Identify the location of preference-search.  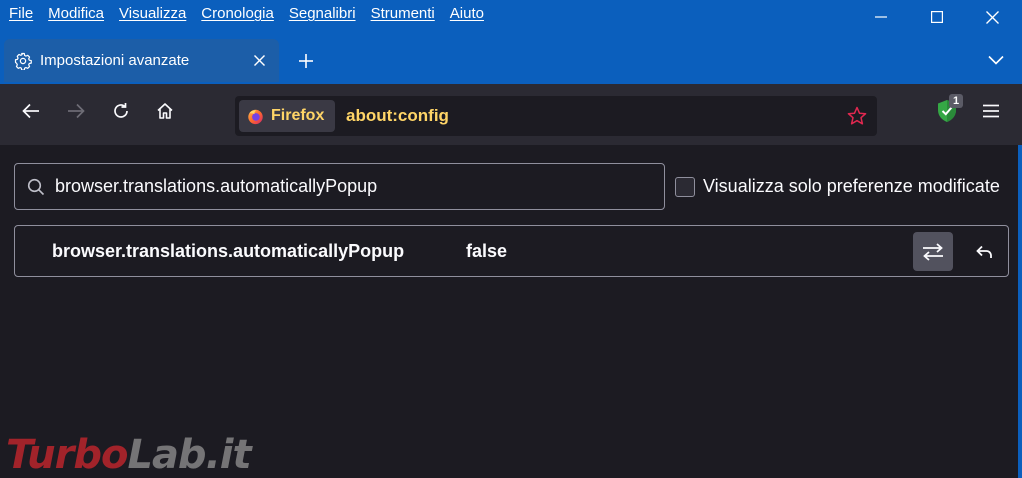
(339, 186).